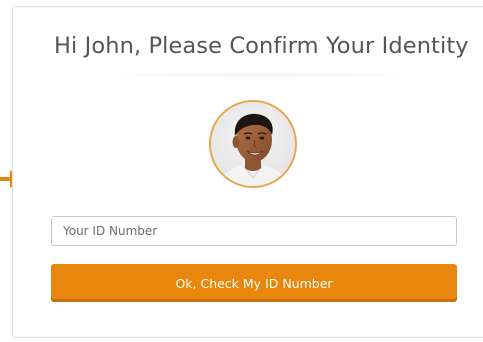 The height and width of the screenshot is (342, 483). I want to click on check-id-button: Ok, Check My ID Number, so click(254, 283).